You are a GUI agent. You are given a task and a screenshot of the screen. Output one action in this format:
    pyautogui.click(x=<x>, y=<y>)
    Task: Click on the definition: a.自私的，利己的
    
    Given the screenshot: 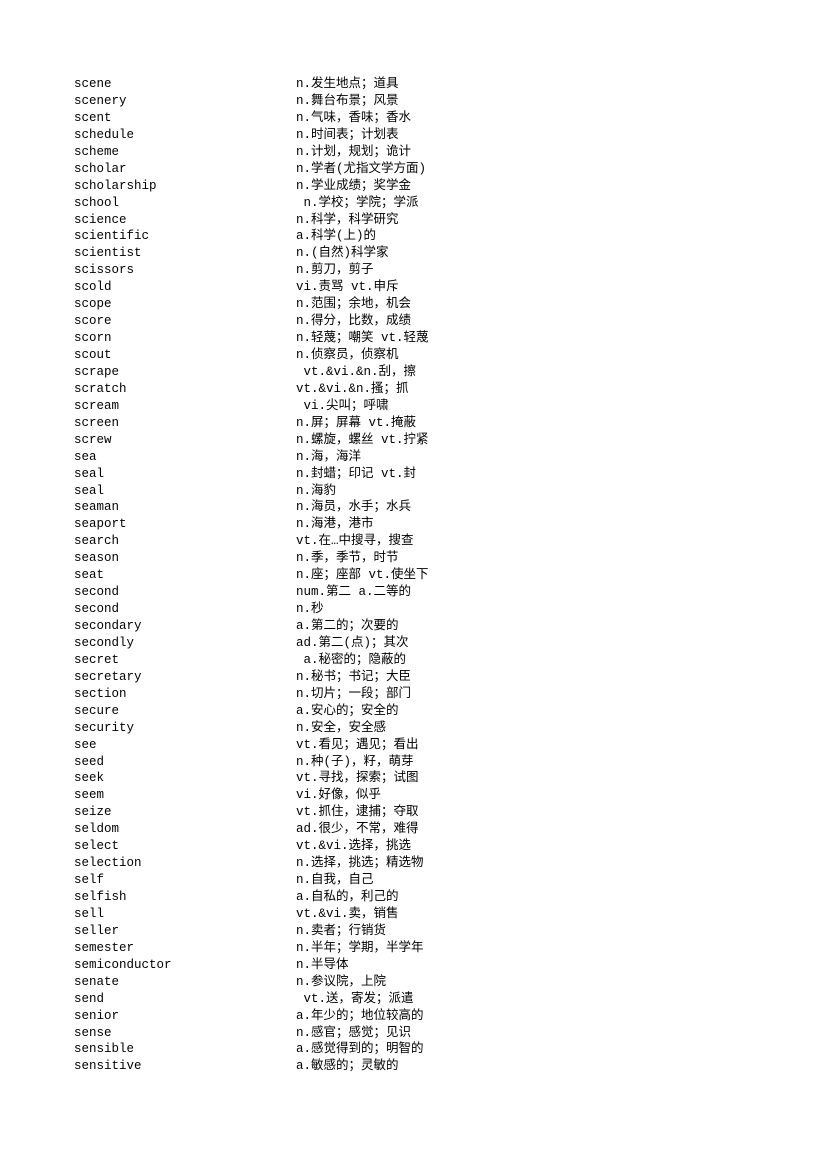 What is the action you would take?
    pyautogui.click(x=347, y=897)
    